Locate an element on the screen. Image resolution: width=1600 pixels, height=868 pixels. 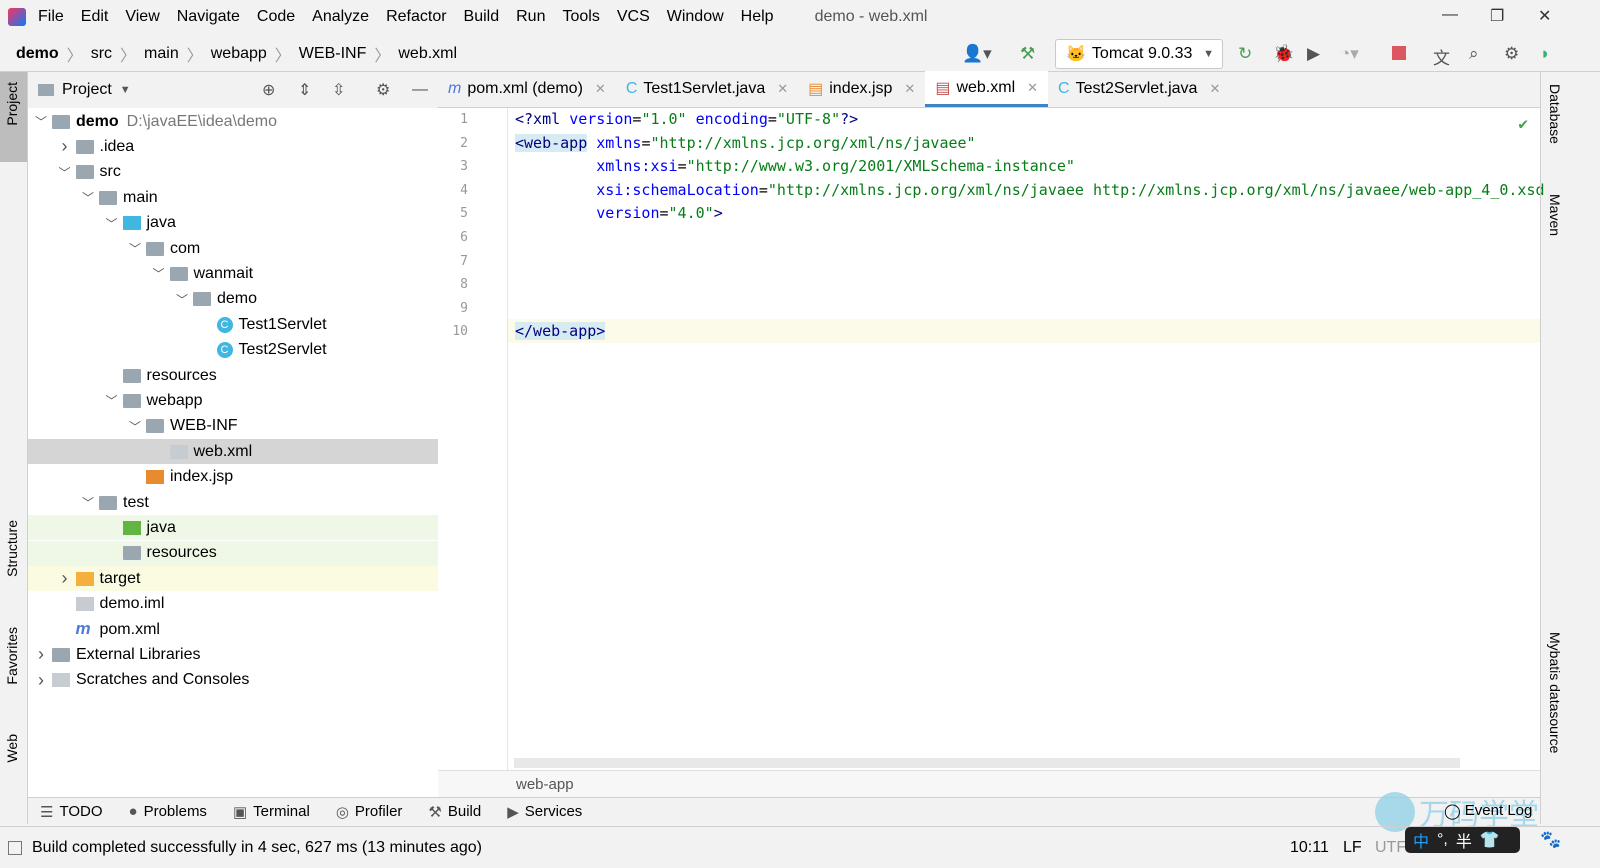
ime-punctuation: °, is located at coordinates (1442, 840).